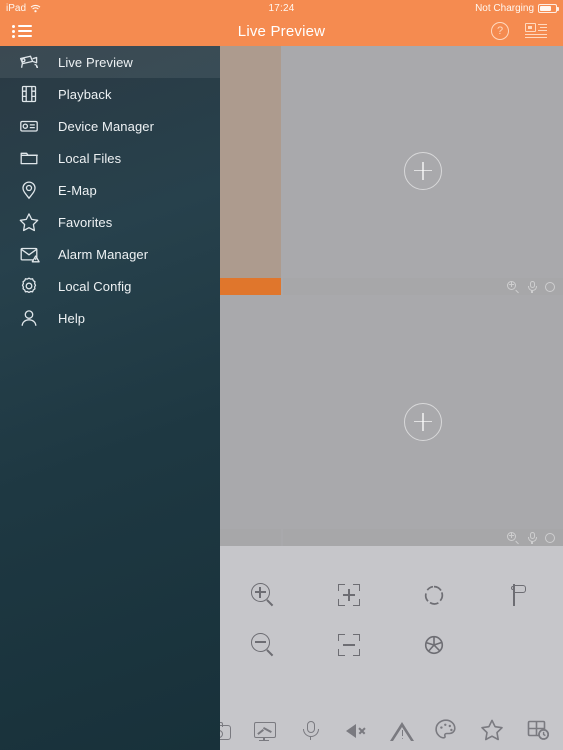 The image size is (563, 750). I want to click on gear-icon, so click(29, 286).